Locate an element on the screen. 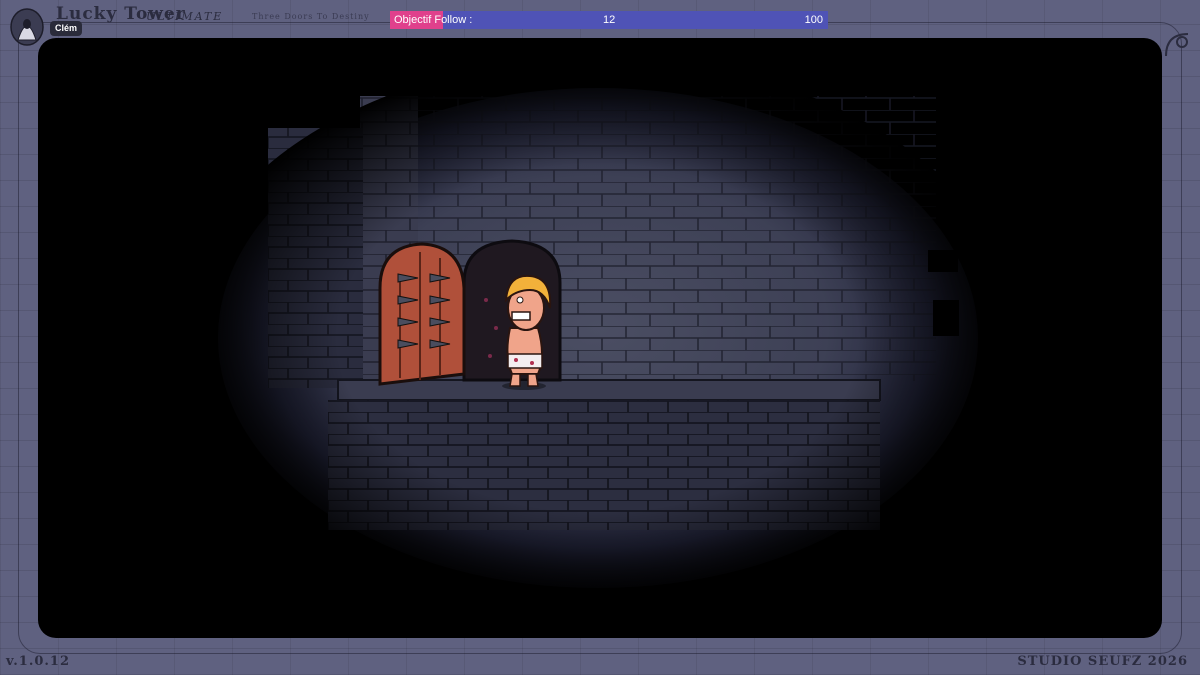 This screenshot has width=1200, height=675. corner-ornament-icon is located at coordinates (1177, 45).